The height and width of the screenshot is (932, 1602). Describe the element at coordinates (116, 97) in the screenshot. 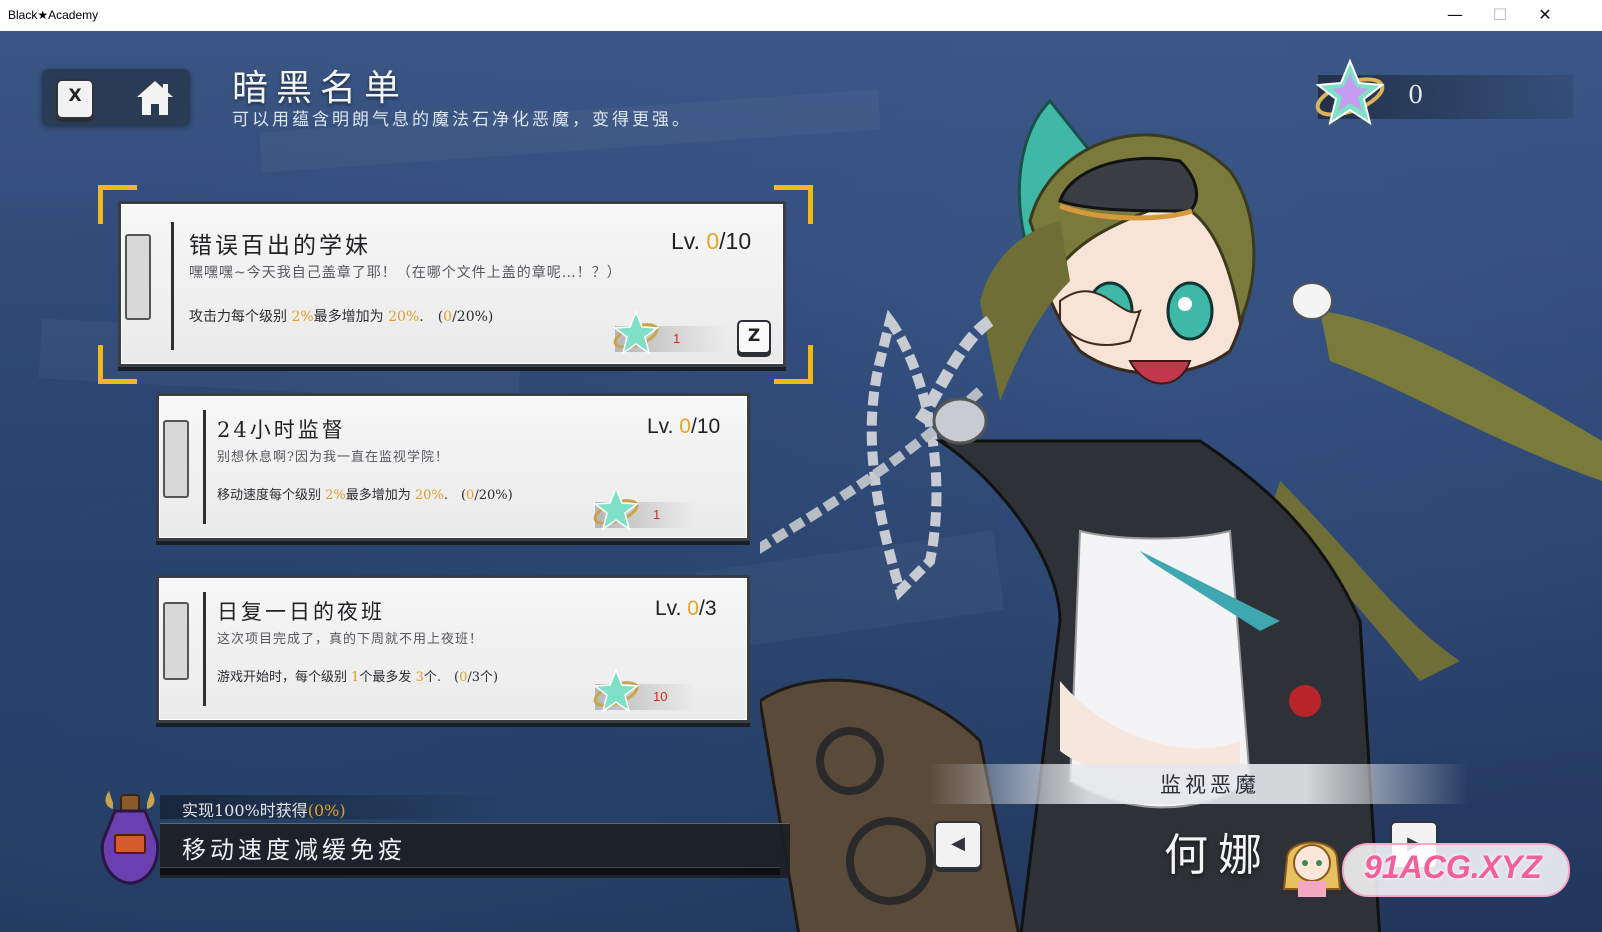

I see `top-button-panel: X` at that location.